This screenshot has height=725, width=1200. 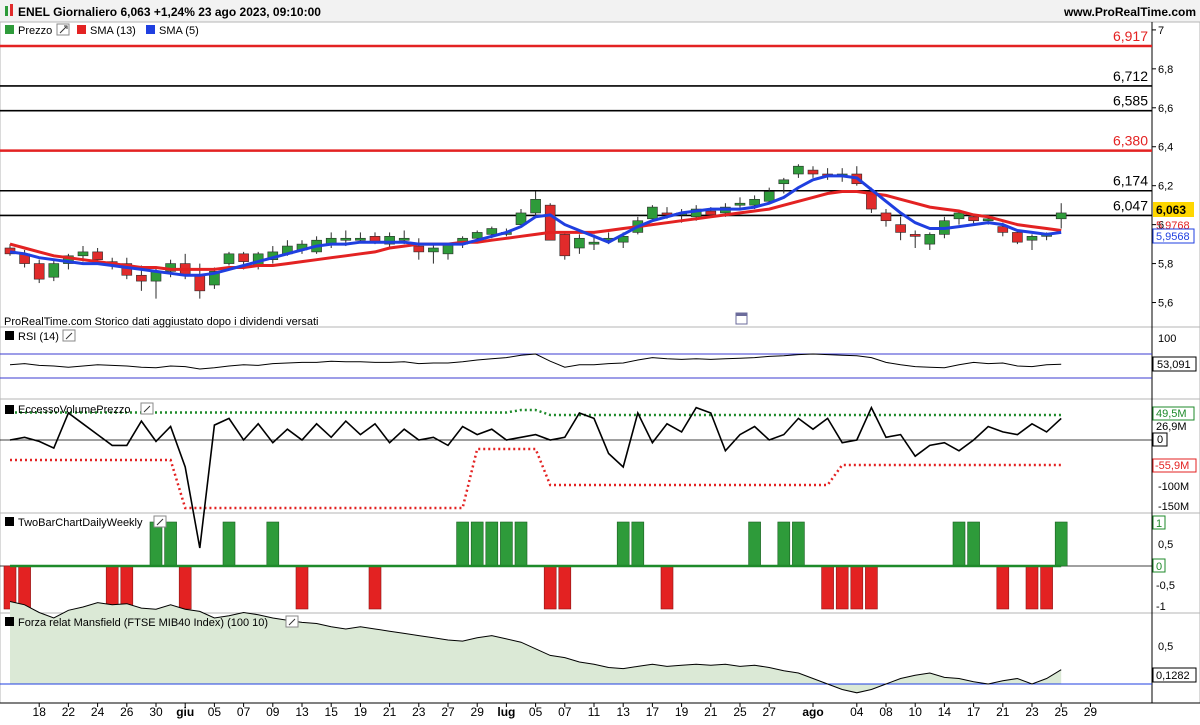 What do you see at coordinates (150, 29) in the screenshot?
I see `sma5-swatch` at bounding box center [150, 29].